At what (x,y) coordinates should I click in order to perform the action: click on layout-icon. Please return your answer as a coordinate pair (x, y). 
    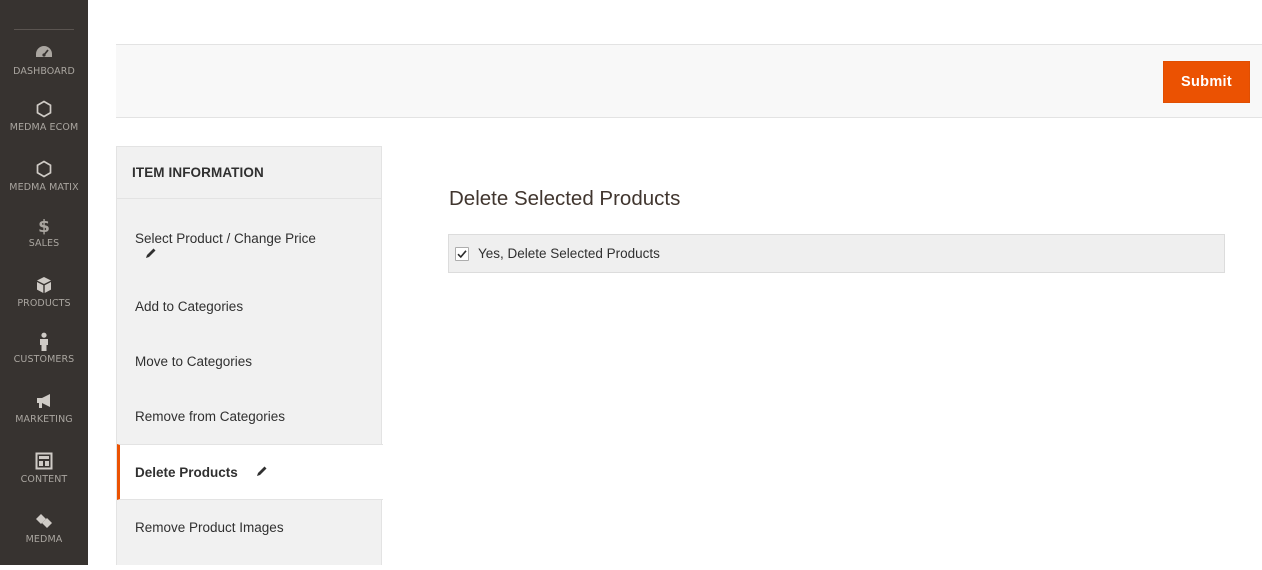
    Looking at the image, I should click on (44, 463).